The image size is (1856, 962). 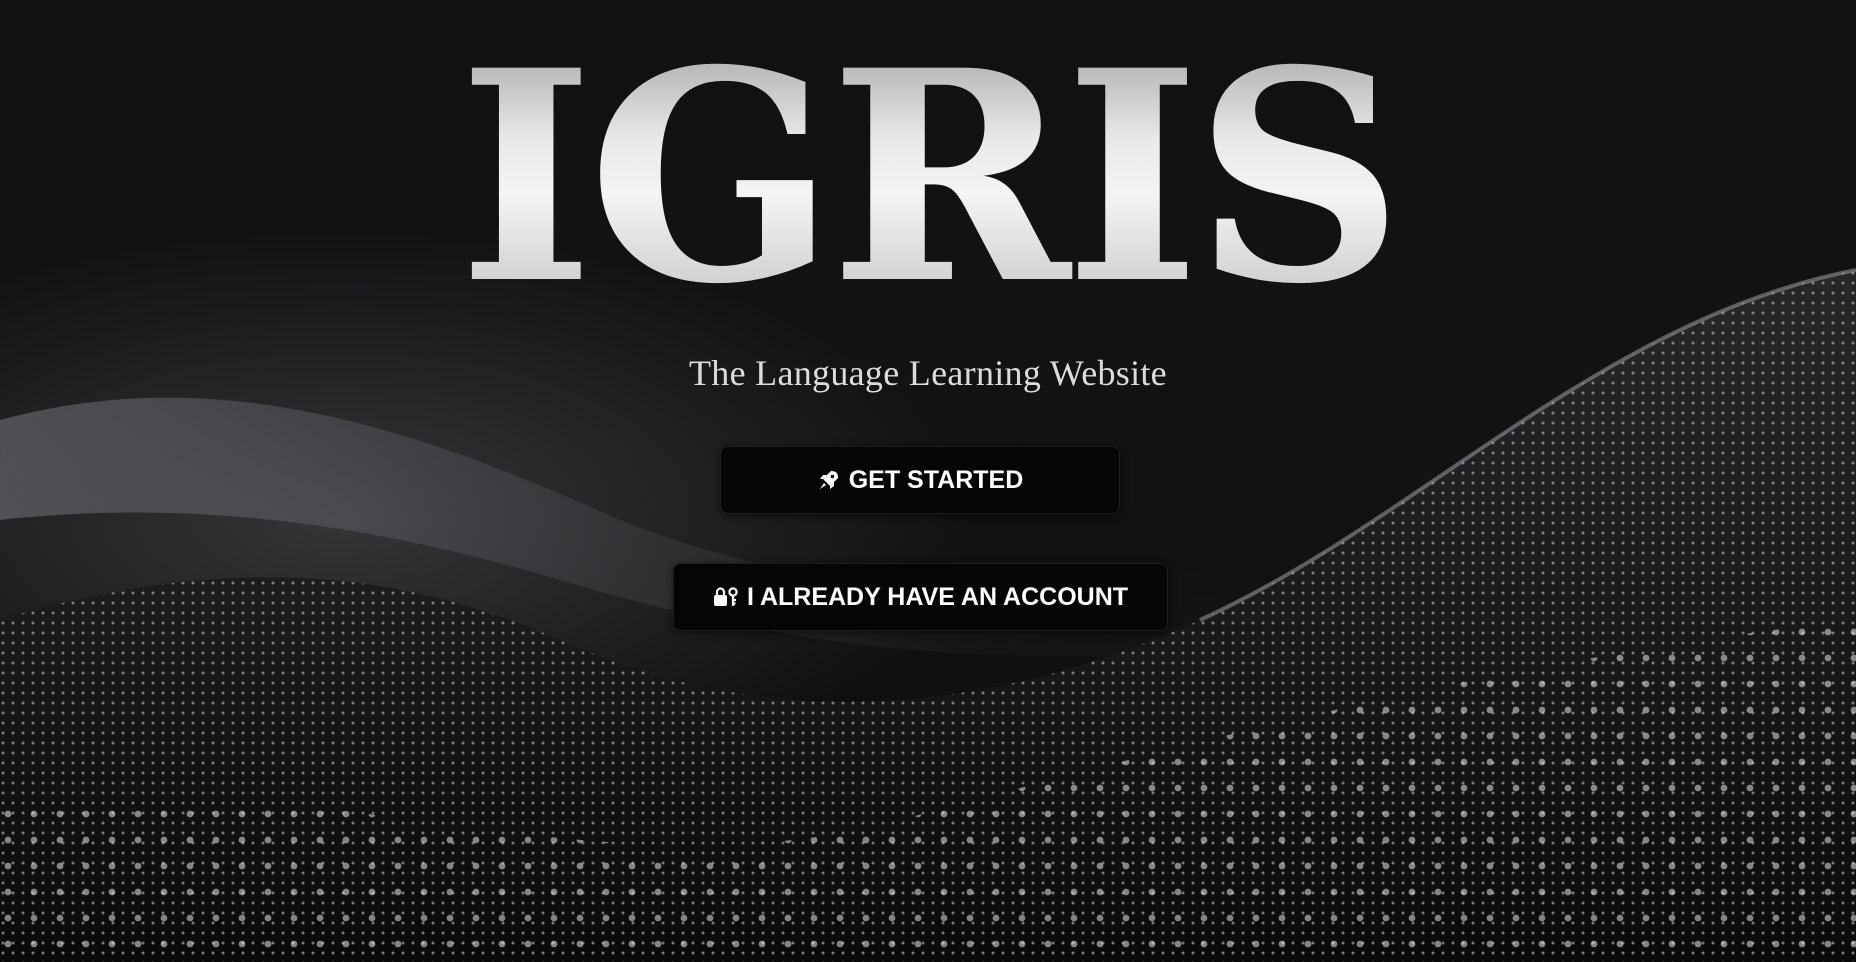 I want to click on existing-account-label: I ALREADY HAVE AN ACCOUNT, so click(x=937, y=596).